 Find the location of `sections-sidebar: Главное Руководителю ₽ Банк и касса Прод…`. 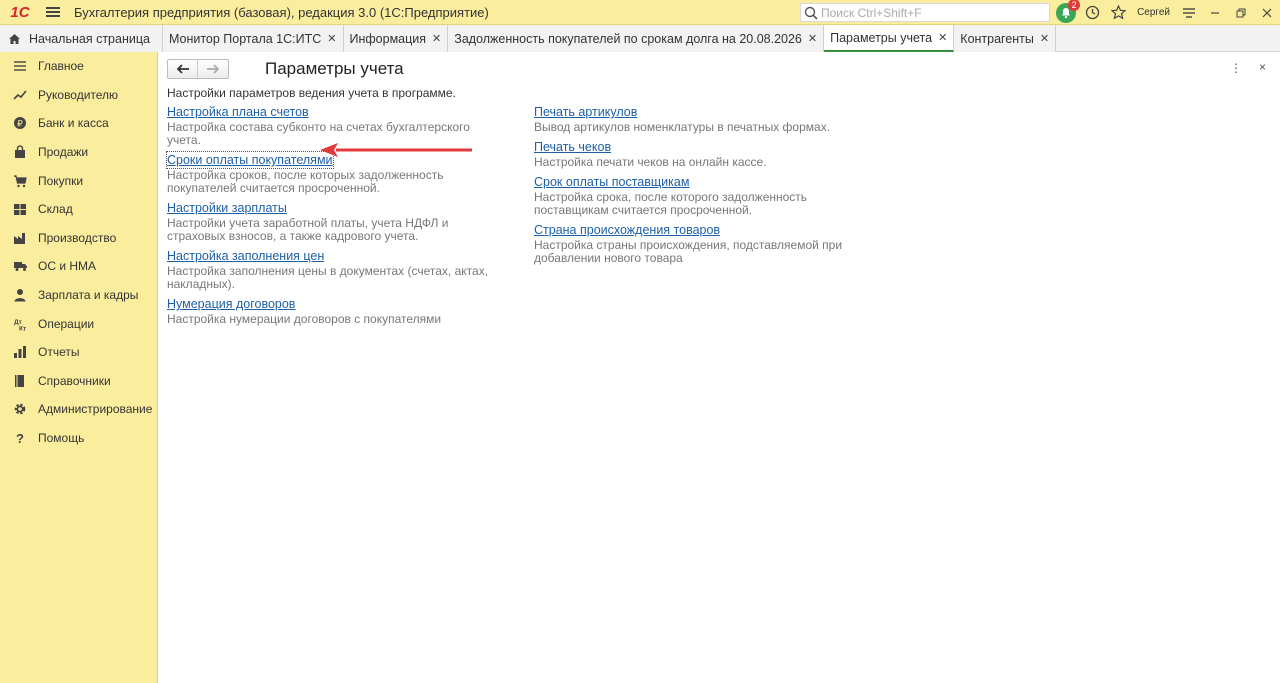

sections-sidebar: Главное Руководителю ₽ Банк и касса Прод… is located at coordinates (79, 367).